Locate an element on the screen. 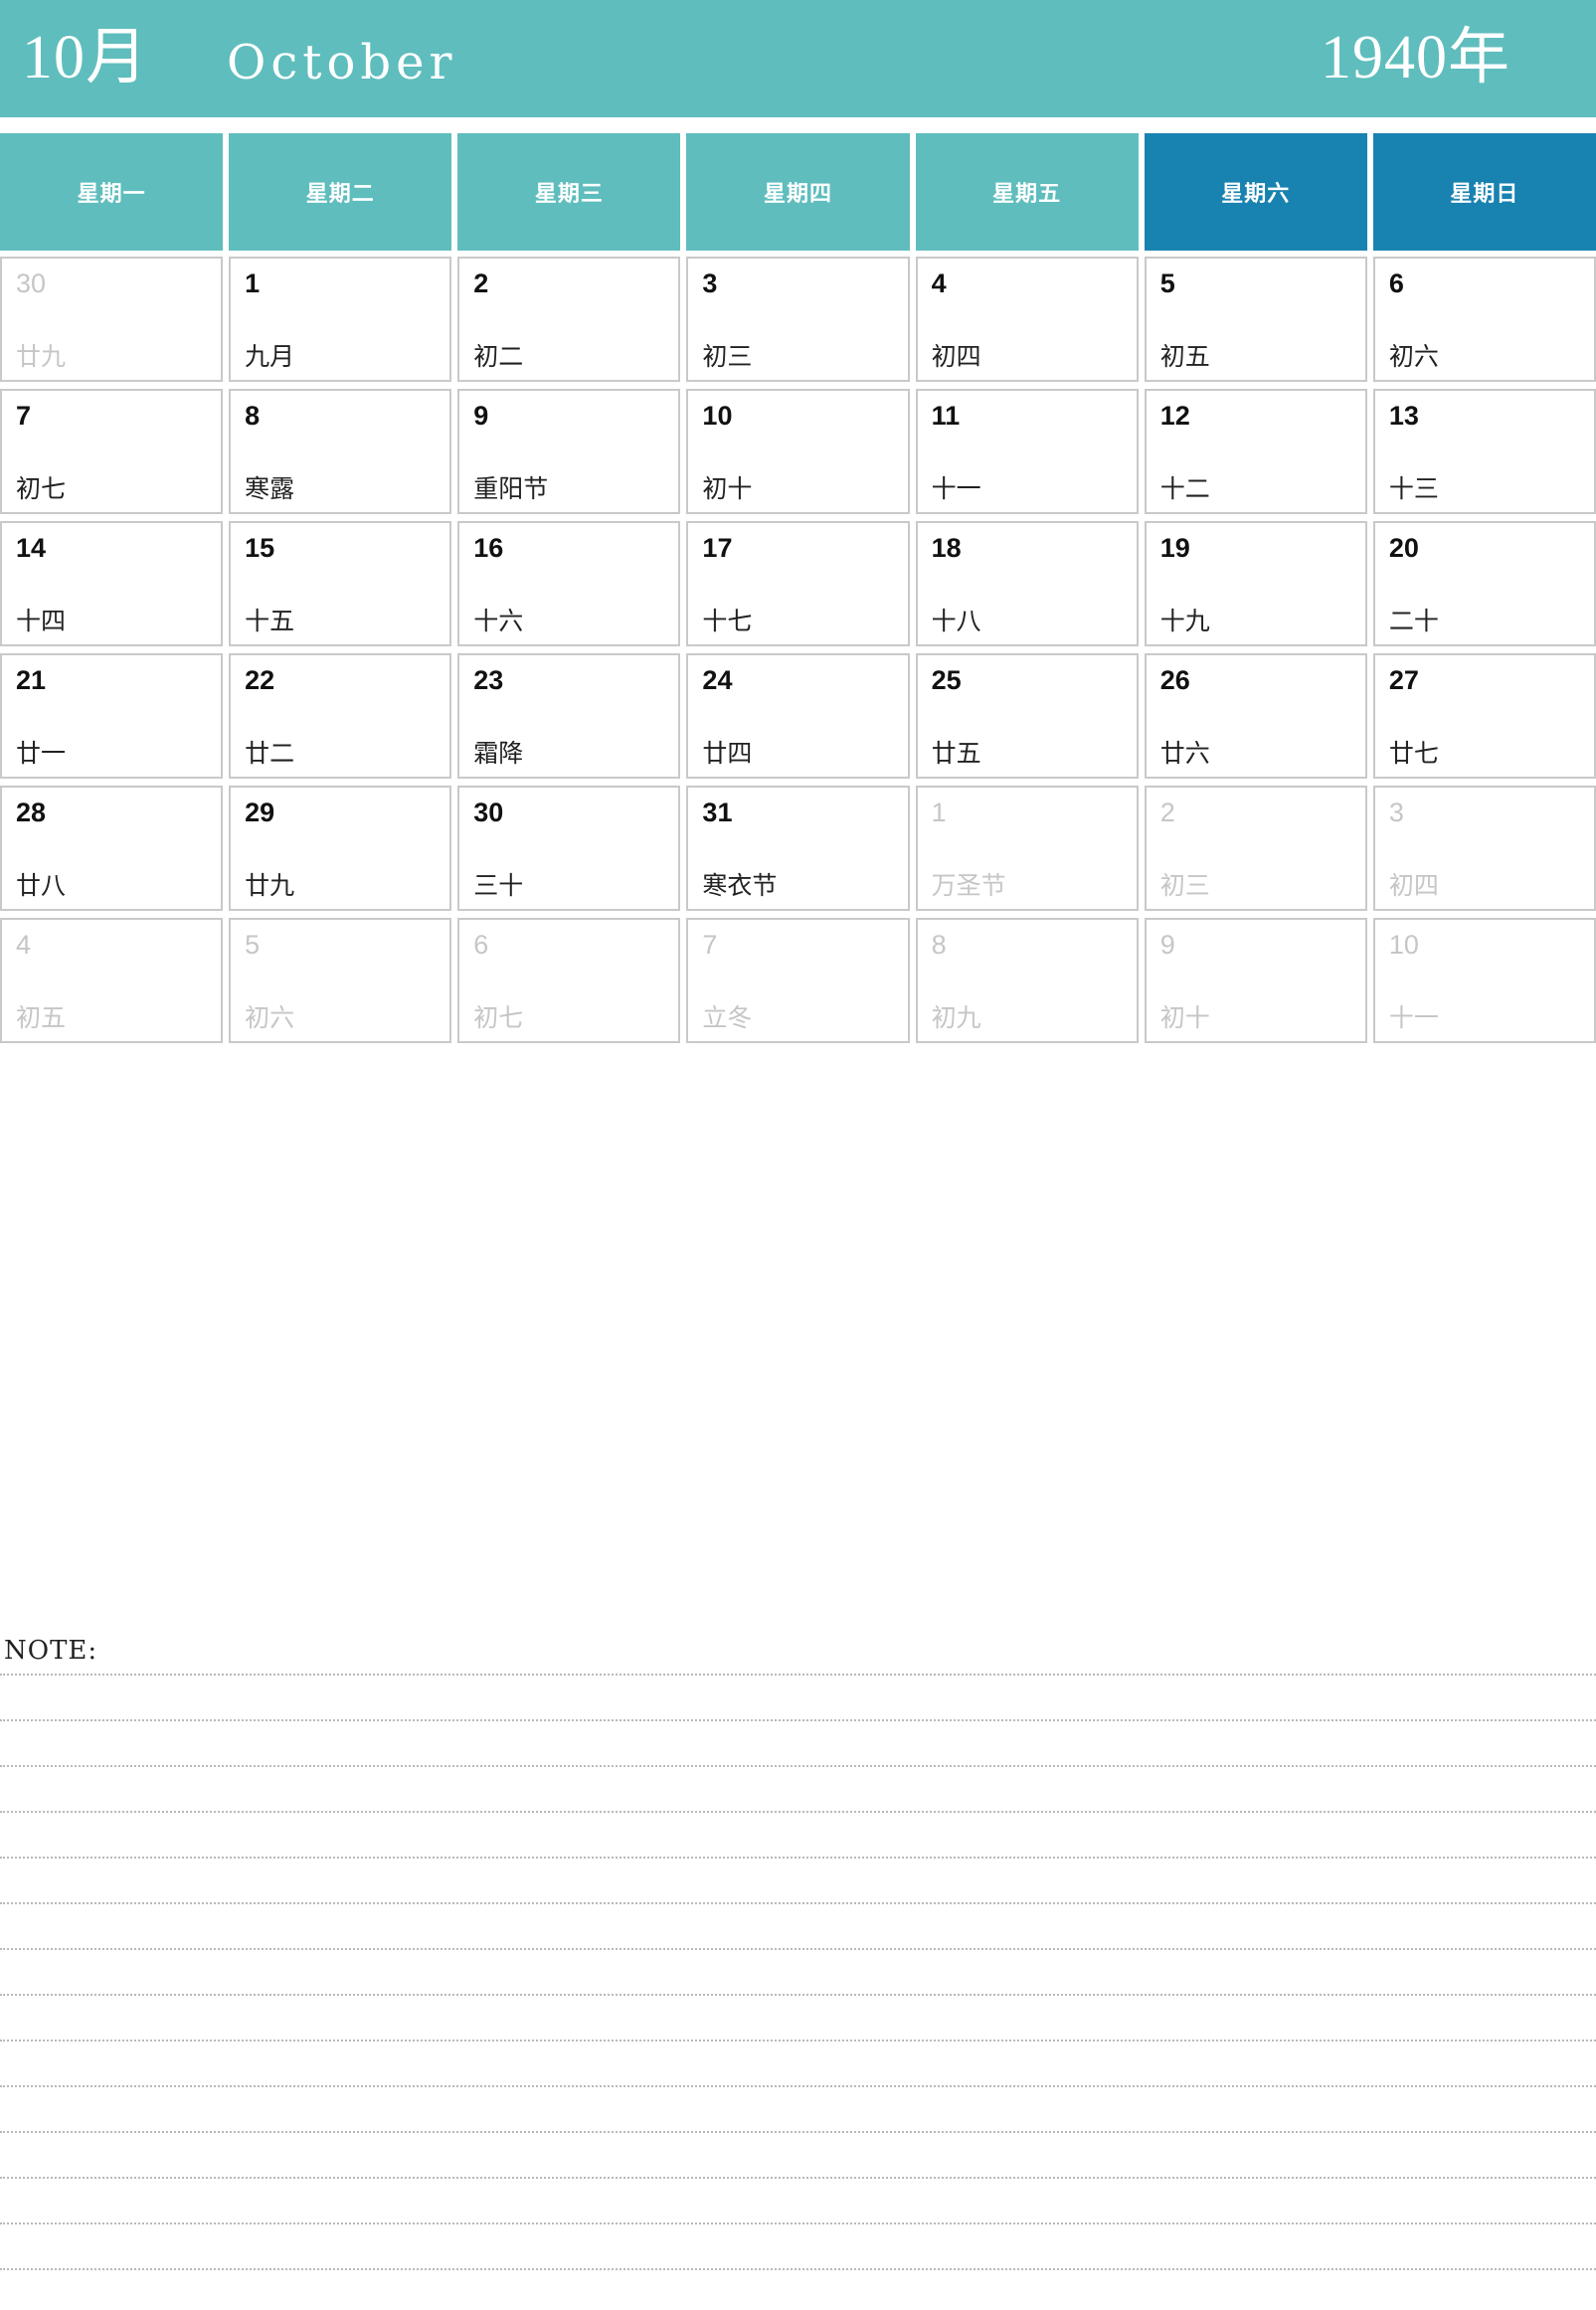 The height and width of the screenshot is (2310, 1596). weekday-cell-5: 星期六 is located at coordinates (1256, 192).